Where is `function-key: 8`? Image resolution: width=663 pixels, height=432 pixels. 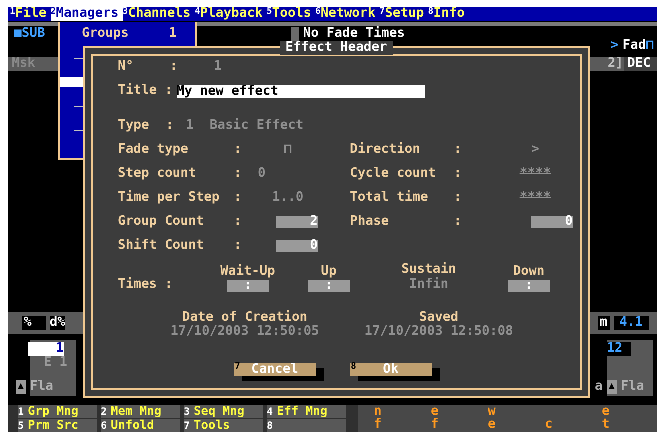 function-key: 8 is located at coordinates (306, 425).